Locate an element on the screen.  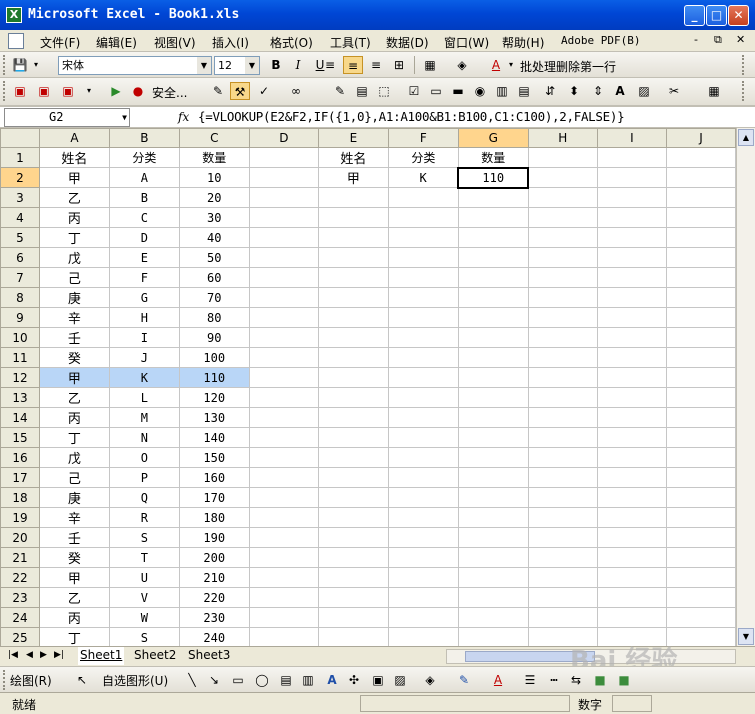
cell-f15 is located at coordinates (423, 437).